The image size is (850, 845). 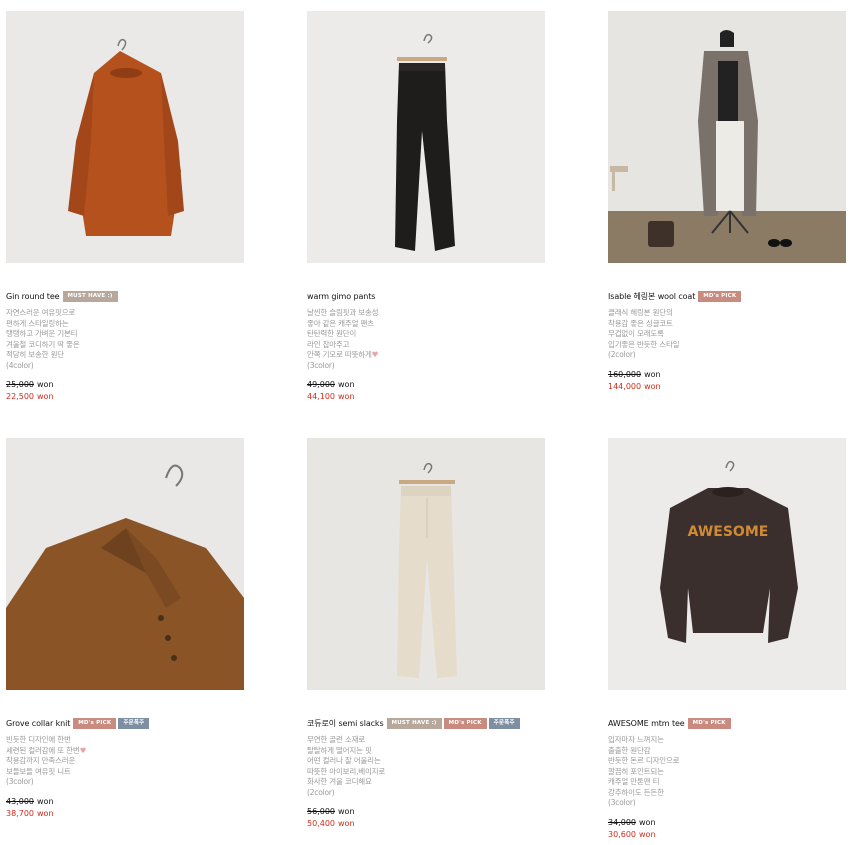 What do you see at coordinates (38, 723) in the screenshot?
I see `product-name: Grove collar knit` at bounding box center [38, 723].